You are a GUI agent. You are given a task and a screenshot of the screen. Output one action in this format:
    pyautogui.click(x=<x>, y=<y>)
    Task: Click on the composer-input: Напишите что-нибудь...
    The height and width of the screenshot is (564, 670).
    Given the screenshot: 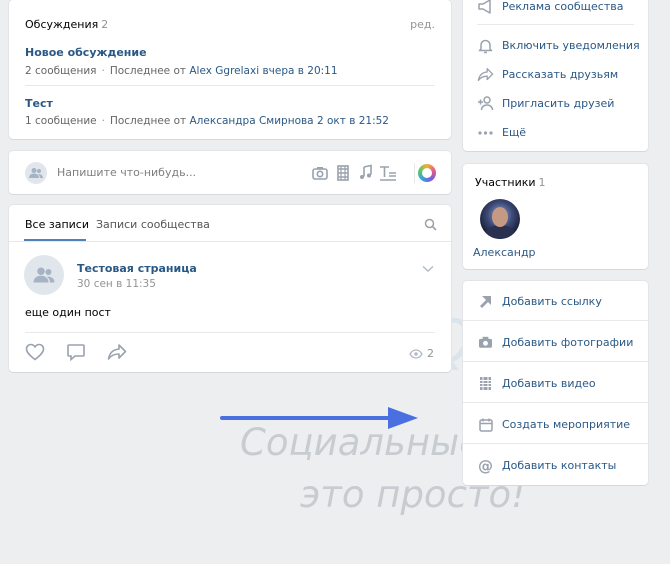 What is the action you would take?
    pyautogui.click(x=126, y=172)
    